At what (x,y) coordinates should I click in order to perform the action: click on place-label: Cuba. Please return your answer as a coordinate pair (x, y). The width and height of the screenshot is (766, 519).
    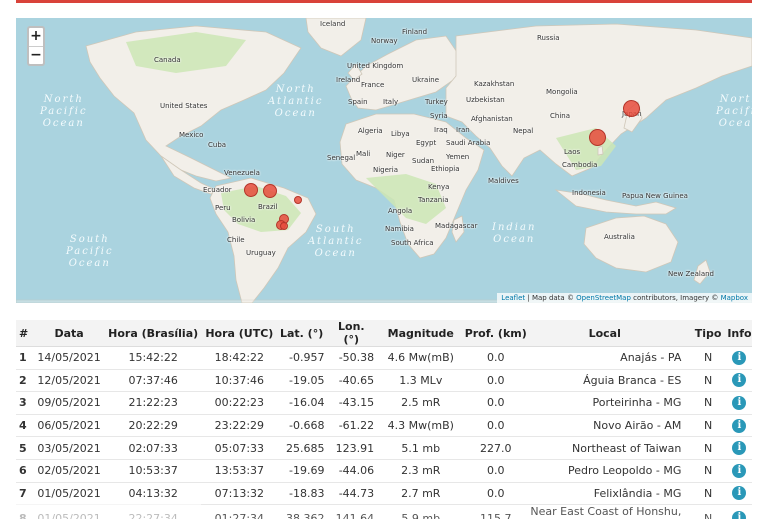
    Looking at the image, I should click on (217, 145).